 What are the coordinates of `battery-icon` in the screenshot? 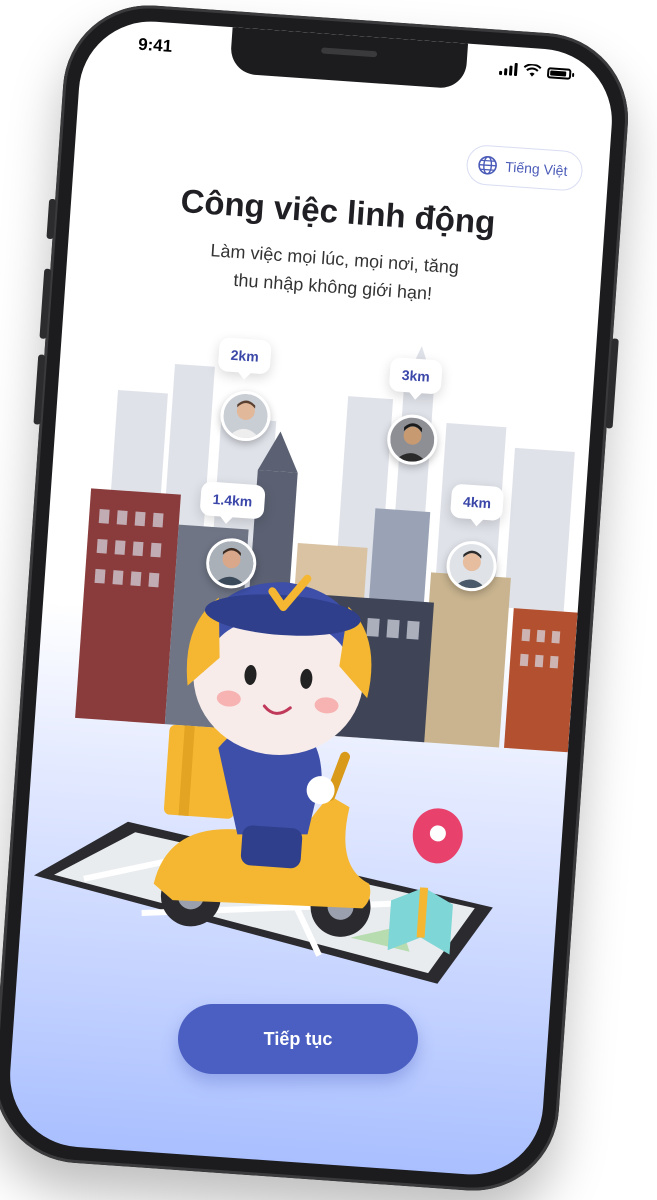 It's located at (559, 73).